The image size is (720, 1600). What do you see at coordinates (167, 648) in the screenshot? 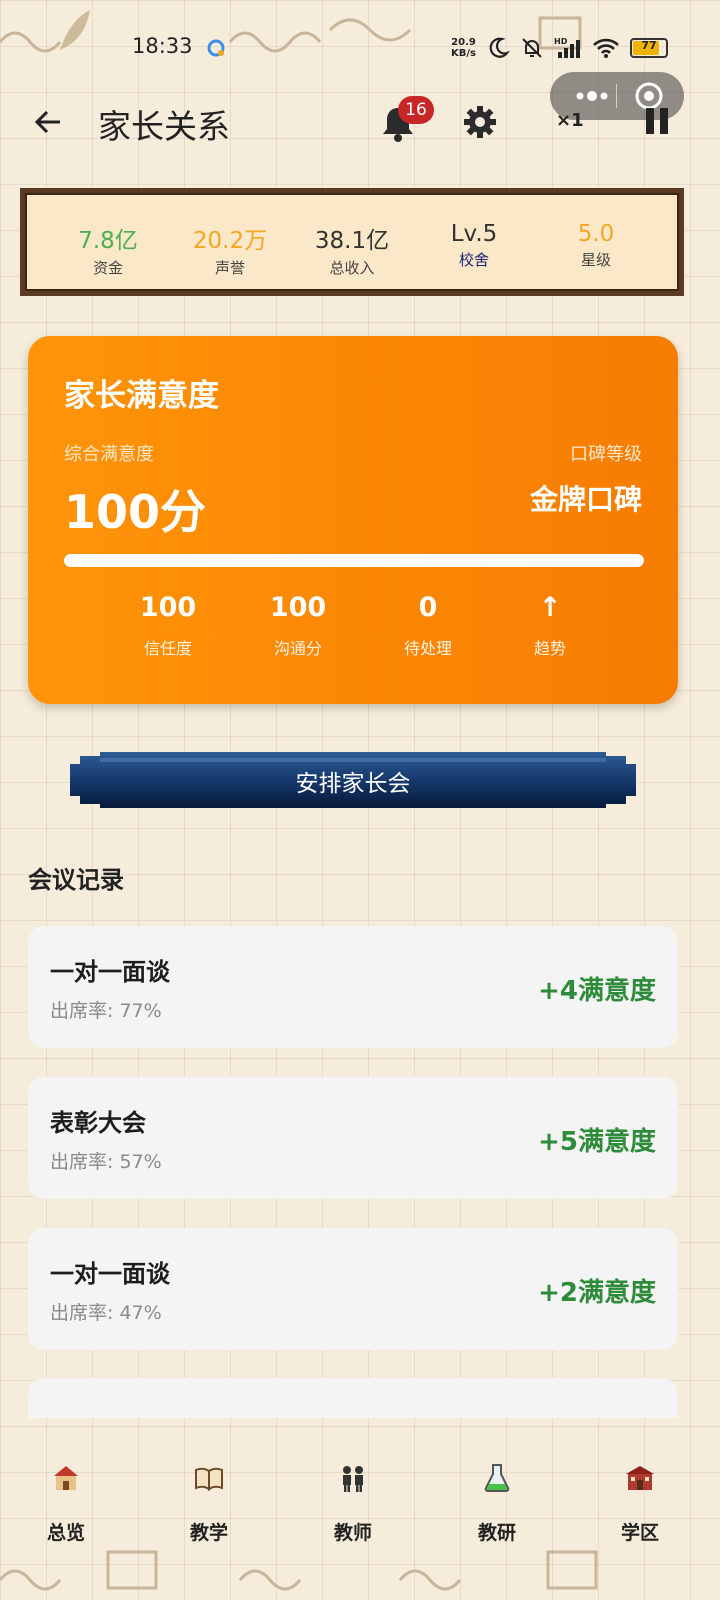
I see `metric-label: 信任度` at bounding box center [167, 648].